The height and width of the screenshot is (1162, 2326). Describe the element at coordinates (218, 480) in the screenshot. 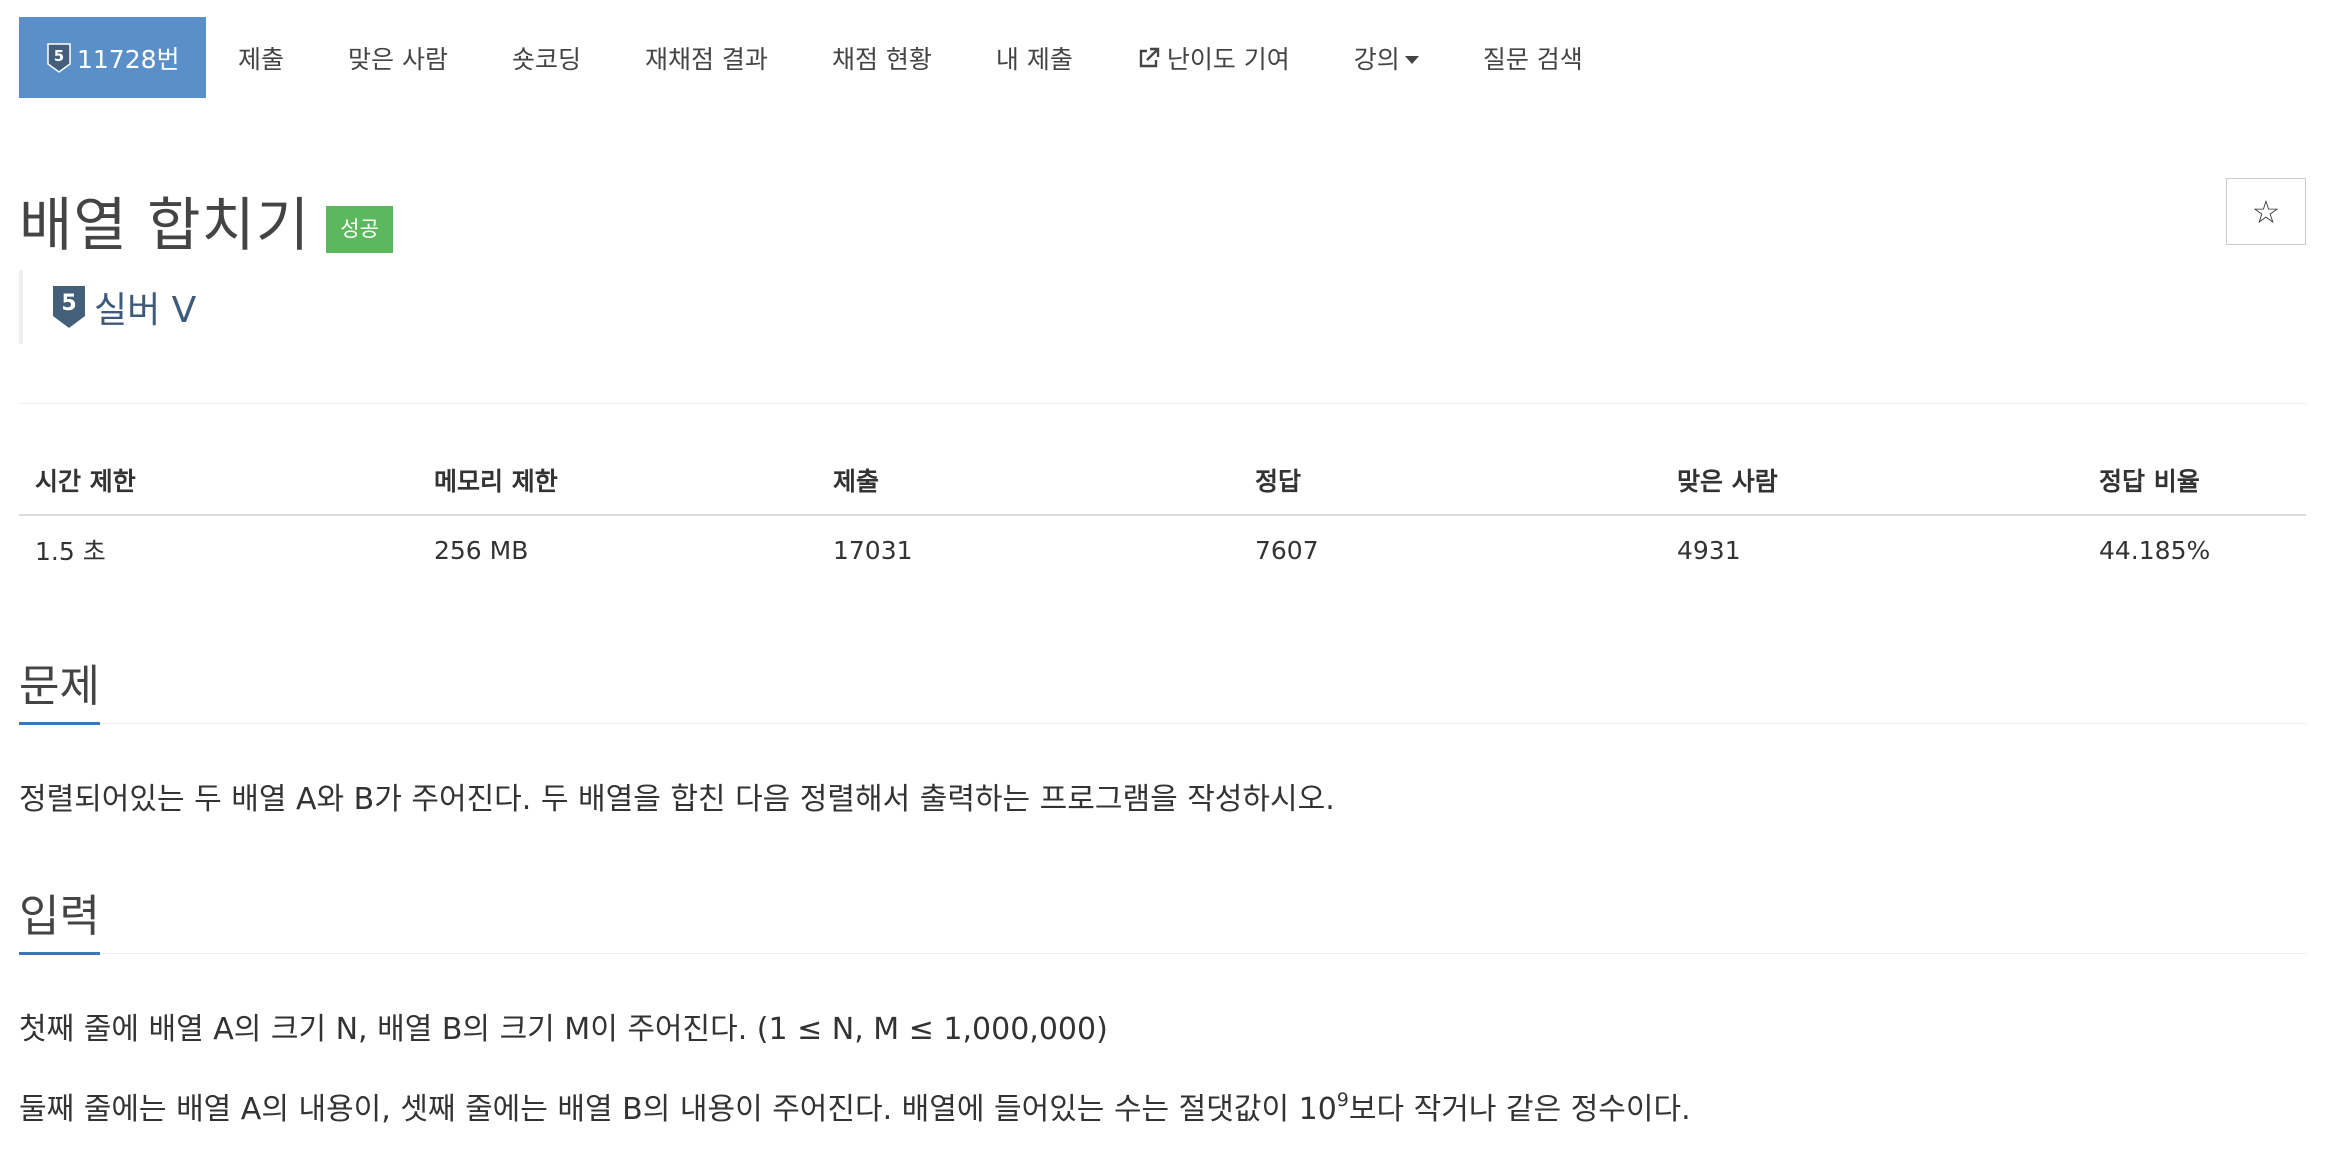

I see `header-time-limit: 시간 제한` at that location.